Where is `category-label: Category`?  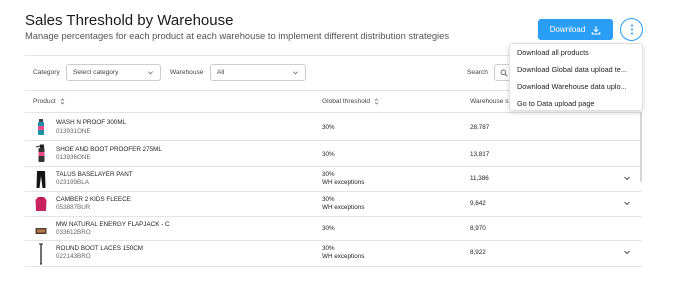
category-label: Category is located at coordinates (46, 72).